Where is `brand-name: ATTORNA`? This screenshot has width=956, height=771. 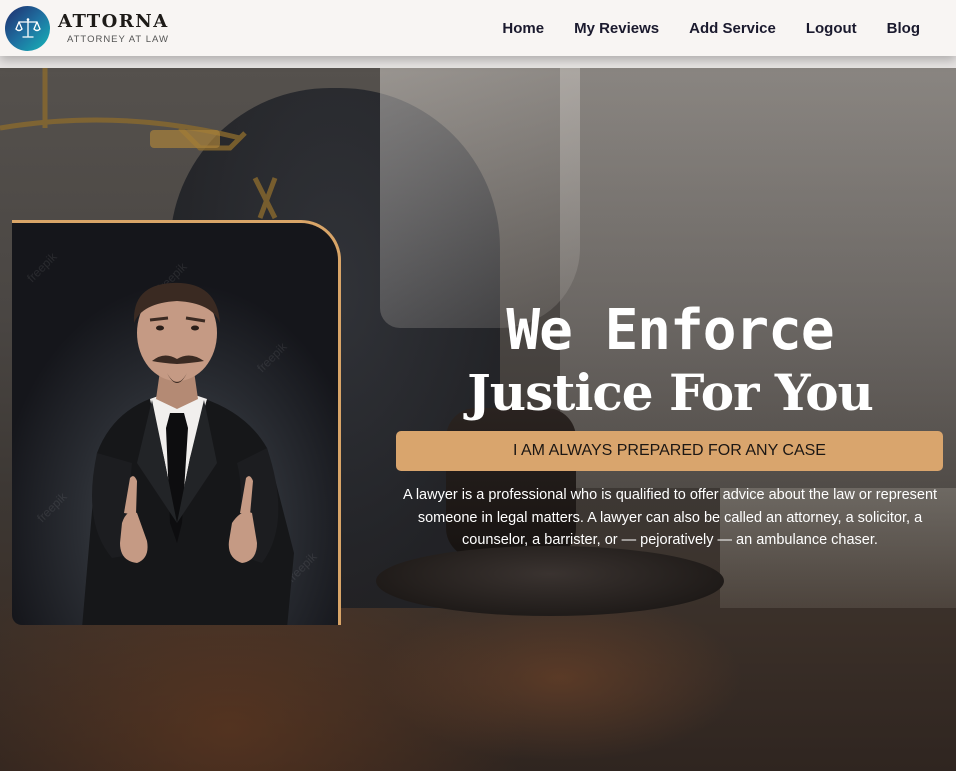
brand-name: ATTORNA is located at coordinates (113, 21).